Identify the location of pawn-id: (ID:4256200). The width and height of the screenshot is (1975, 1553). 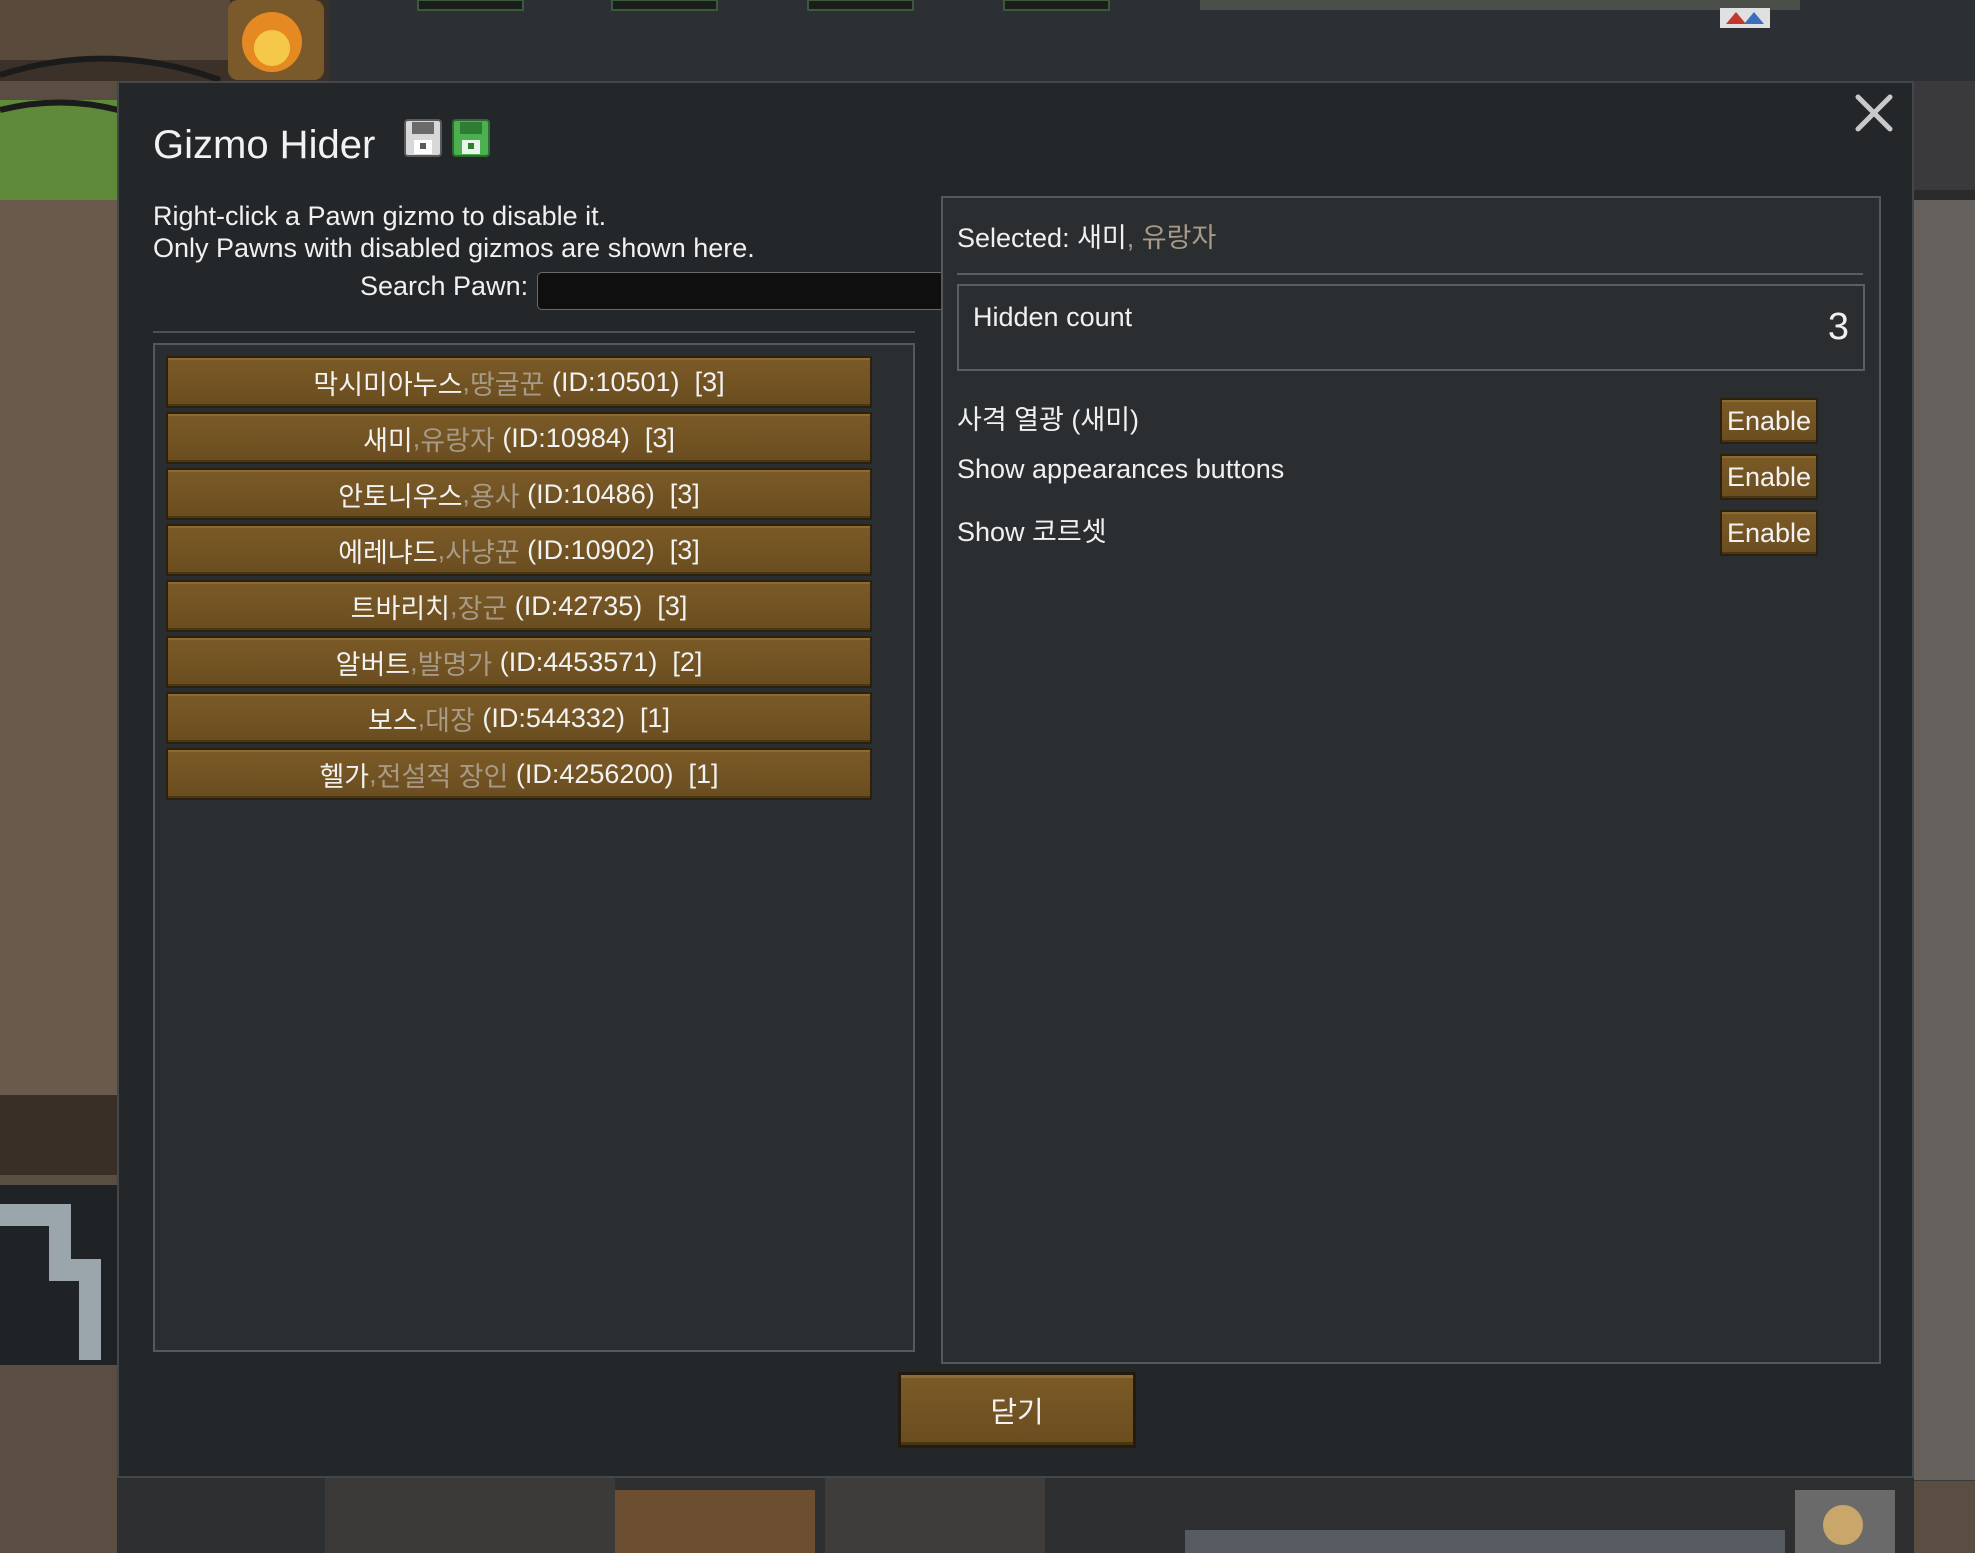
(594, 773).